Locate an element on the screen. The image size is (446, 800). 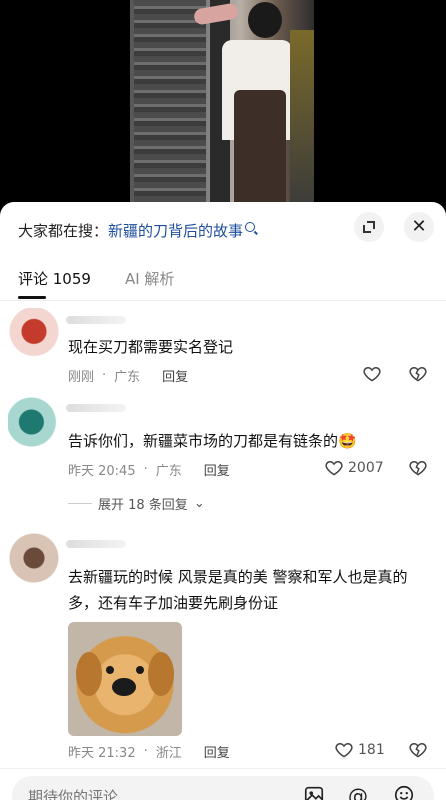
expand-line is located at coordinates (80, 503).